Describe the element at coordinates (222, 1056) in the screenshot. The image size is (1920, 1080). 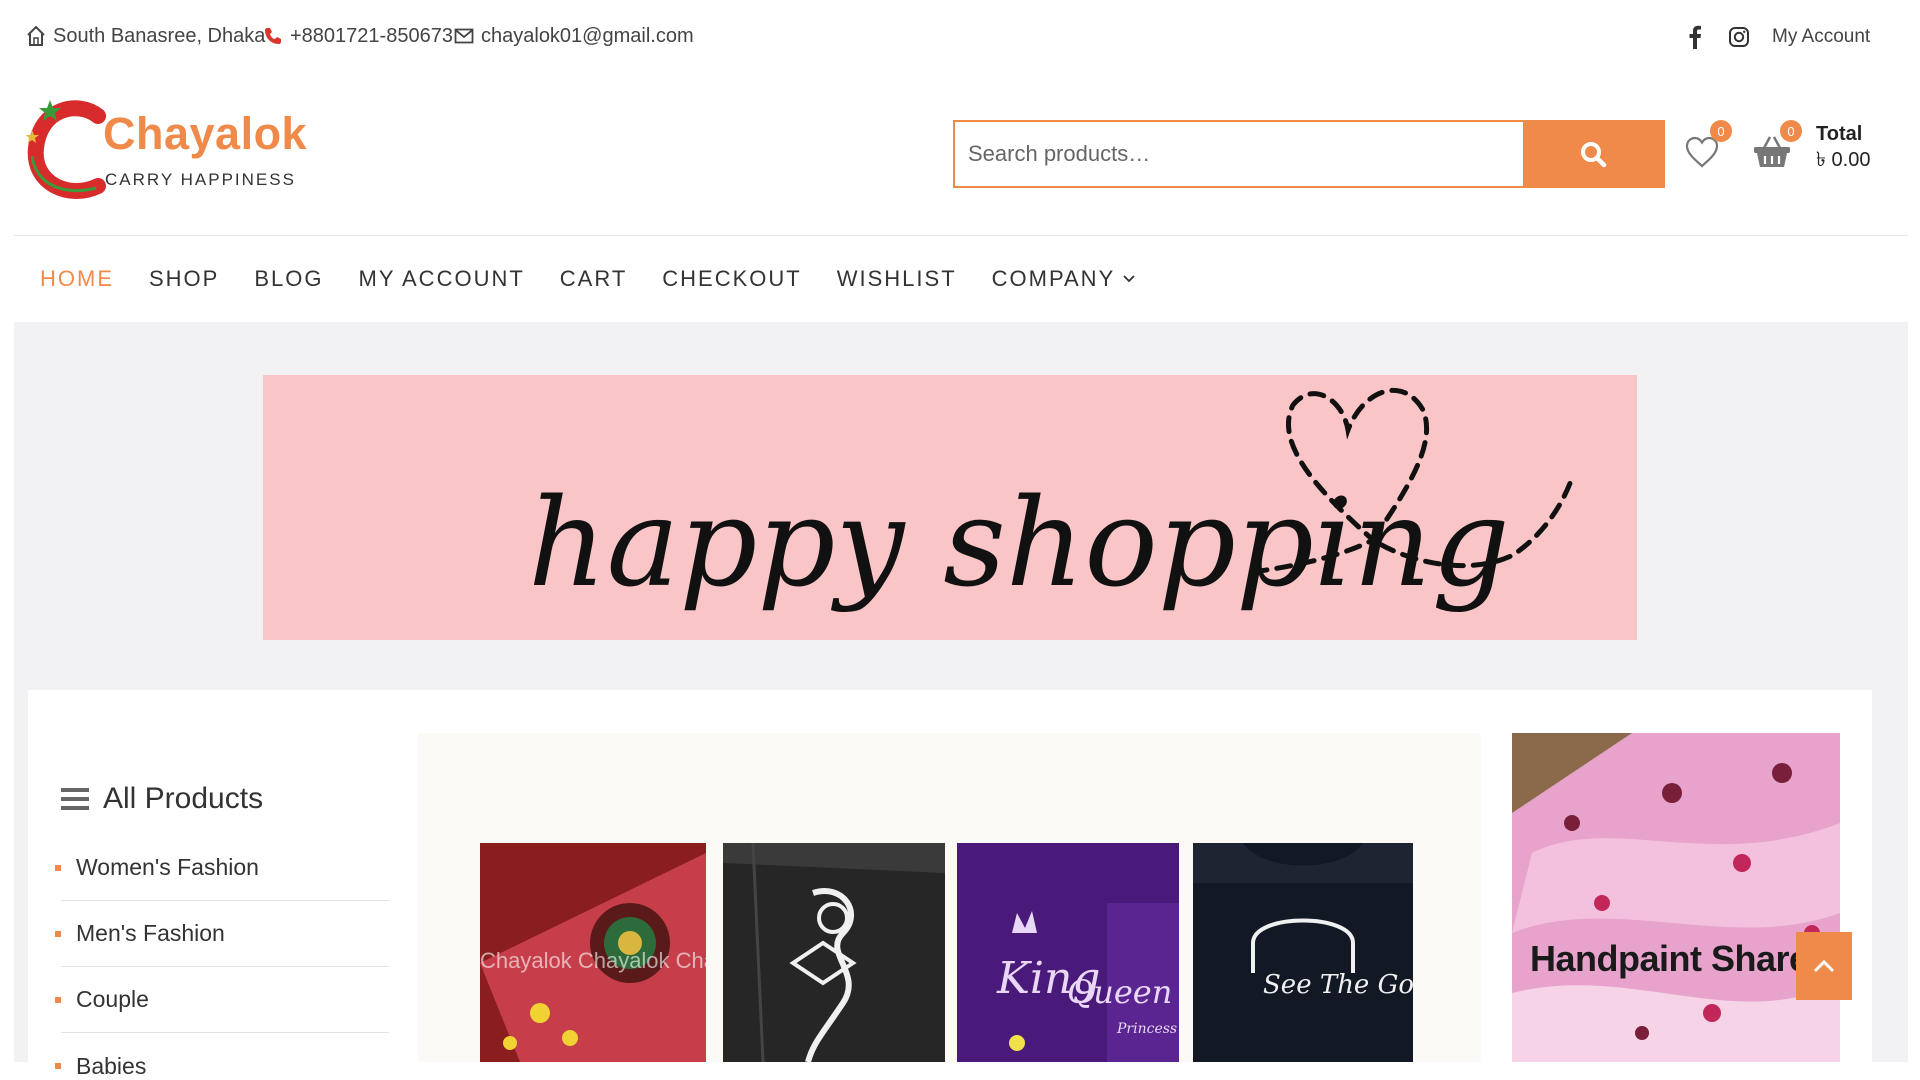
I see `category-babies: Babies` at that location.